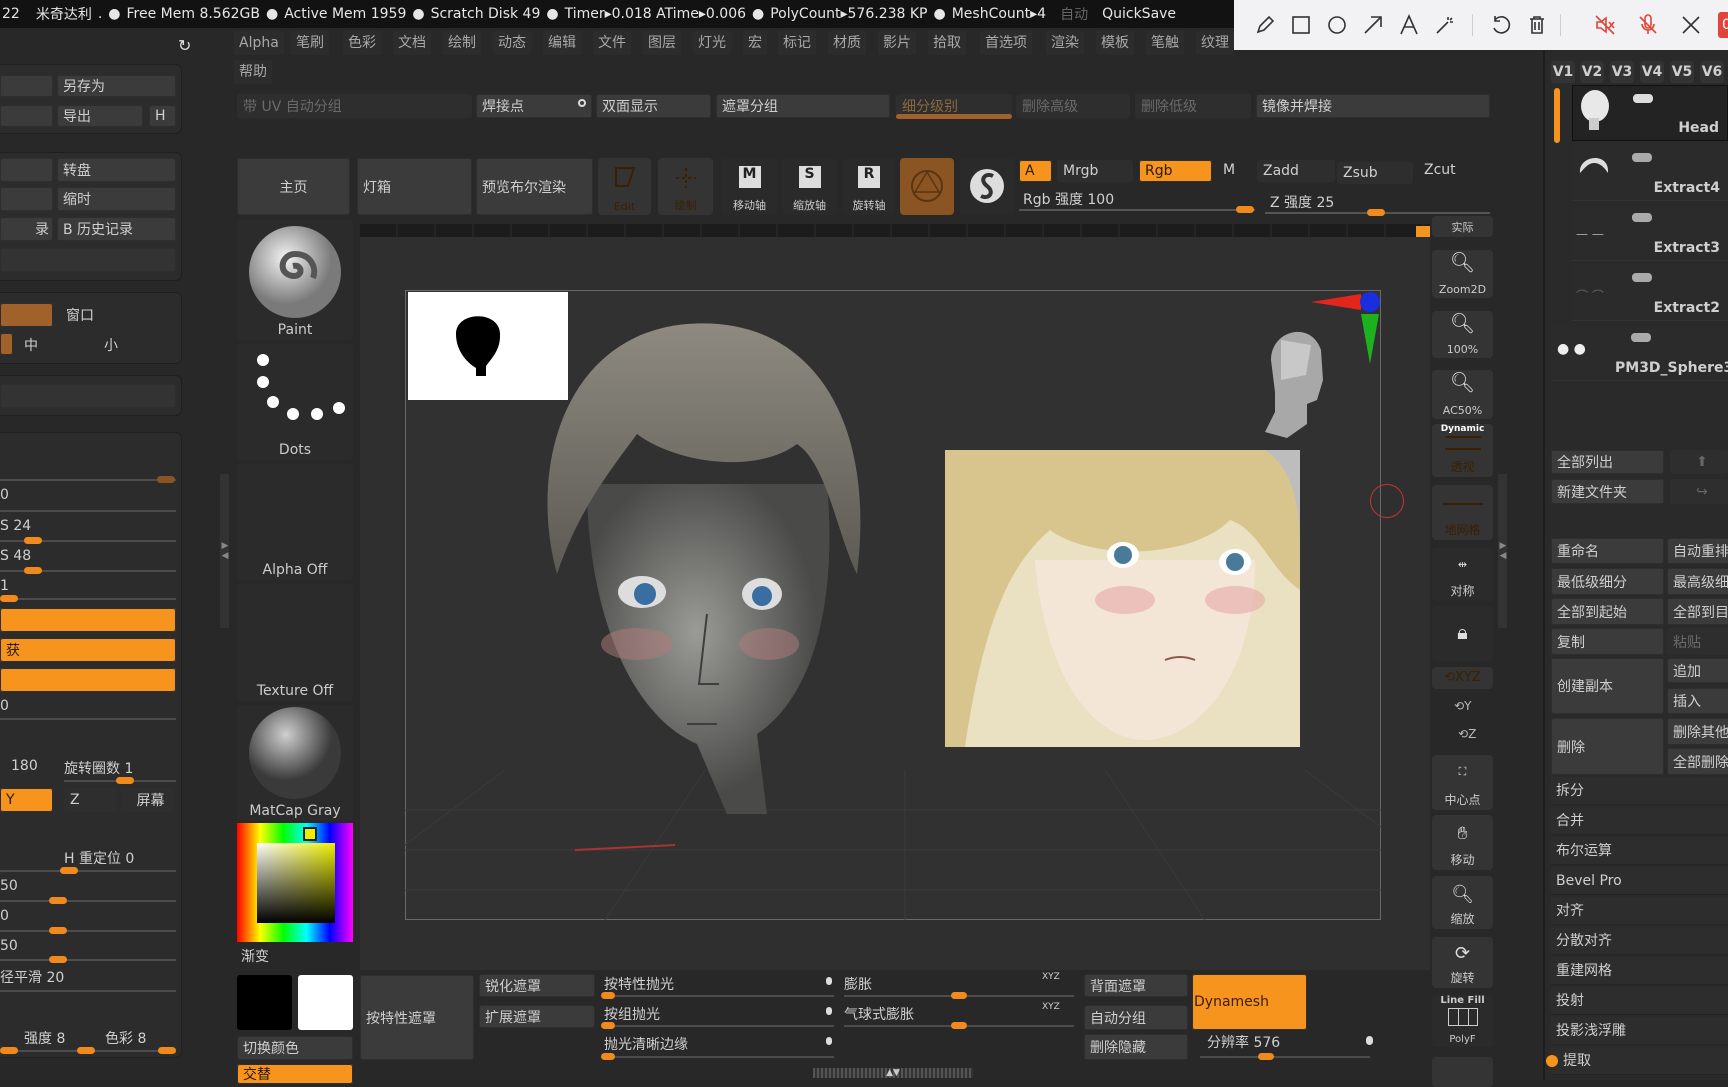 The image size is (1728, 1087). What do you see at coordinates (1462, 394) in the screenshot?
I see `ac50-button: 🔍︎ AC50%` at bounding box center [1462, 394].